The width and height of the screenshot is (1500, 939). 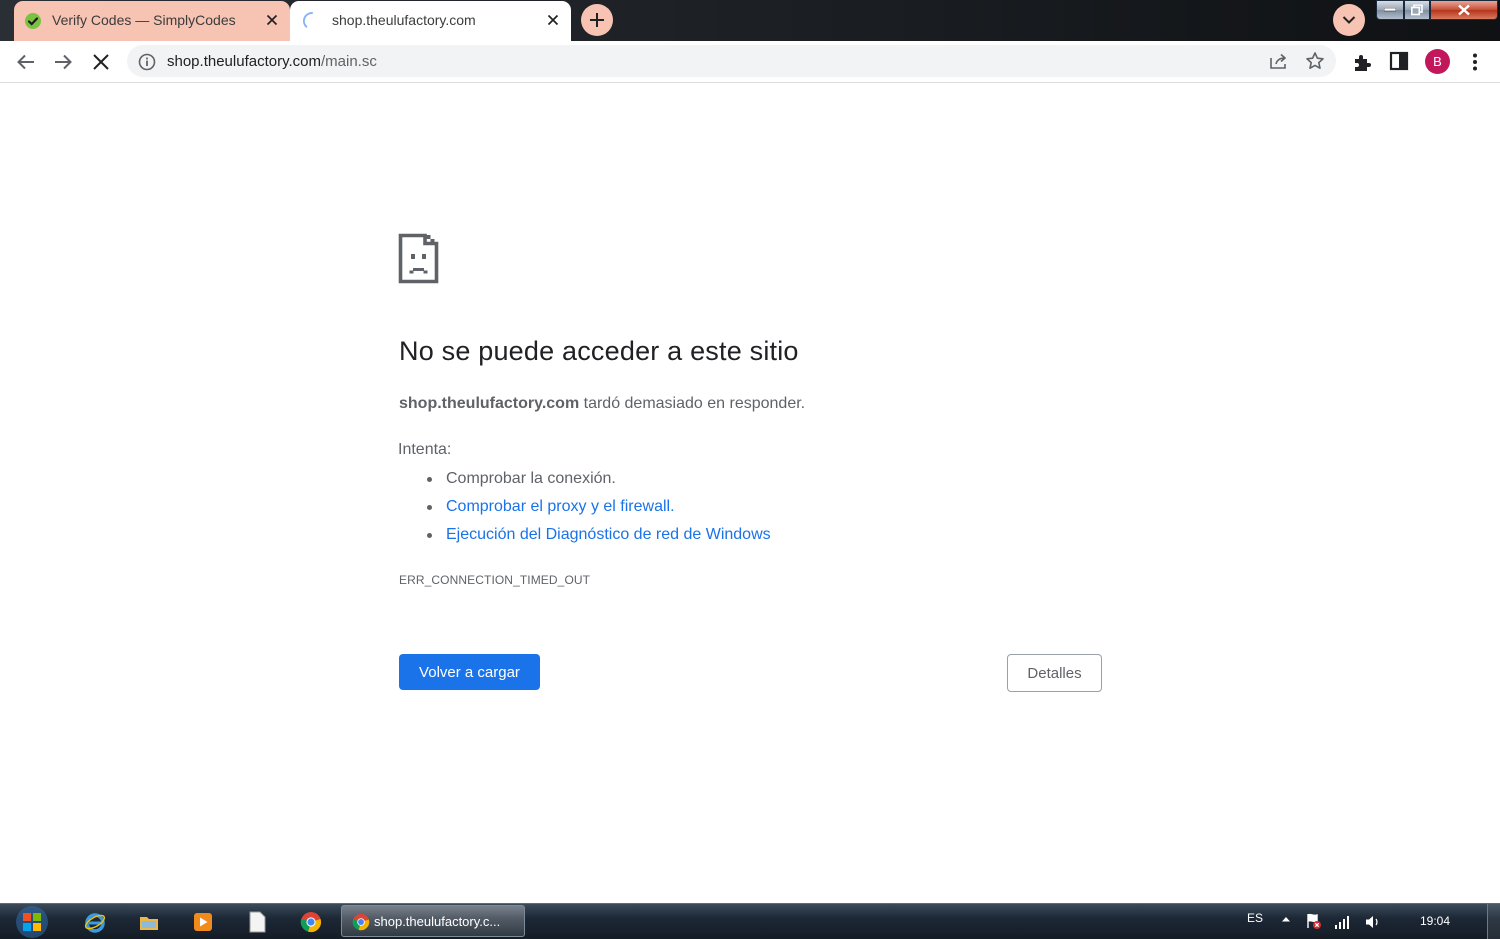 I want to click on suggestion-text: Comprobar la conexión., so click(x=531, y=478).